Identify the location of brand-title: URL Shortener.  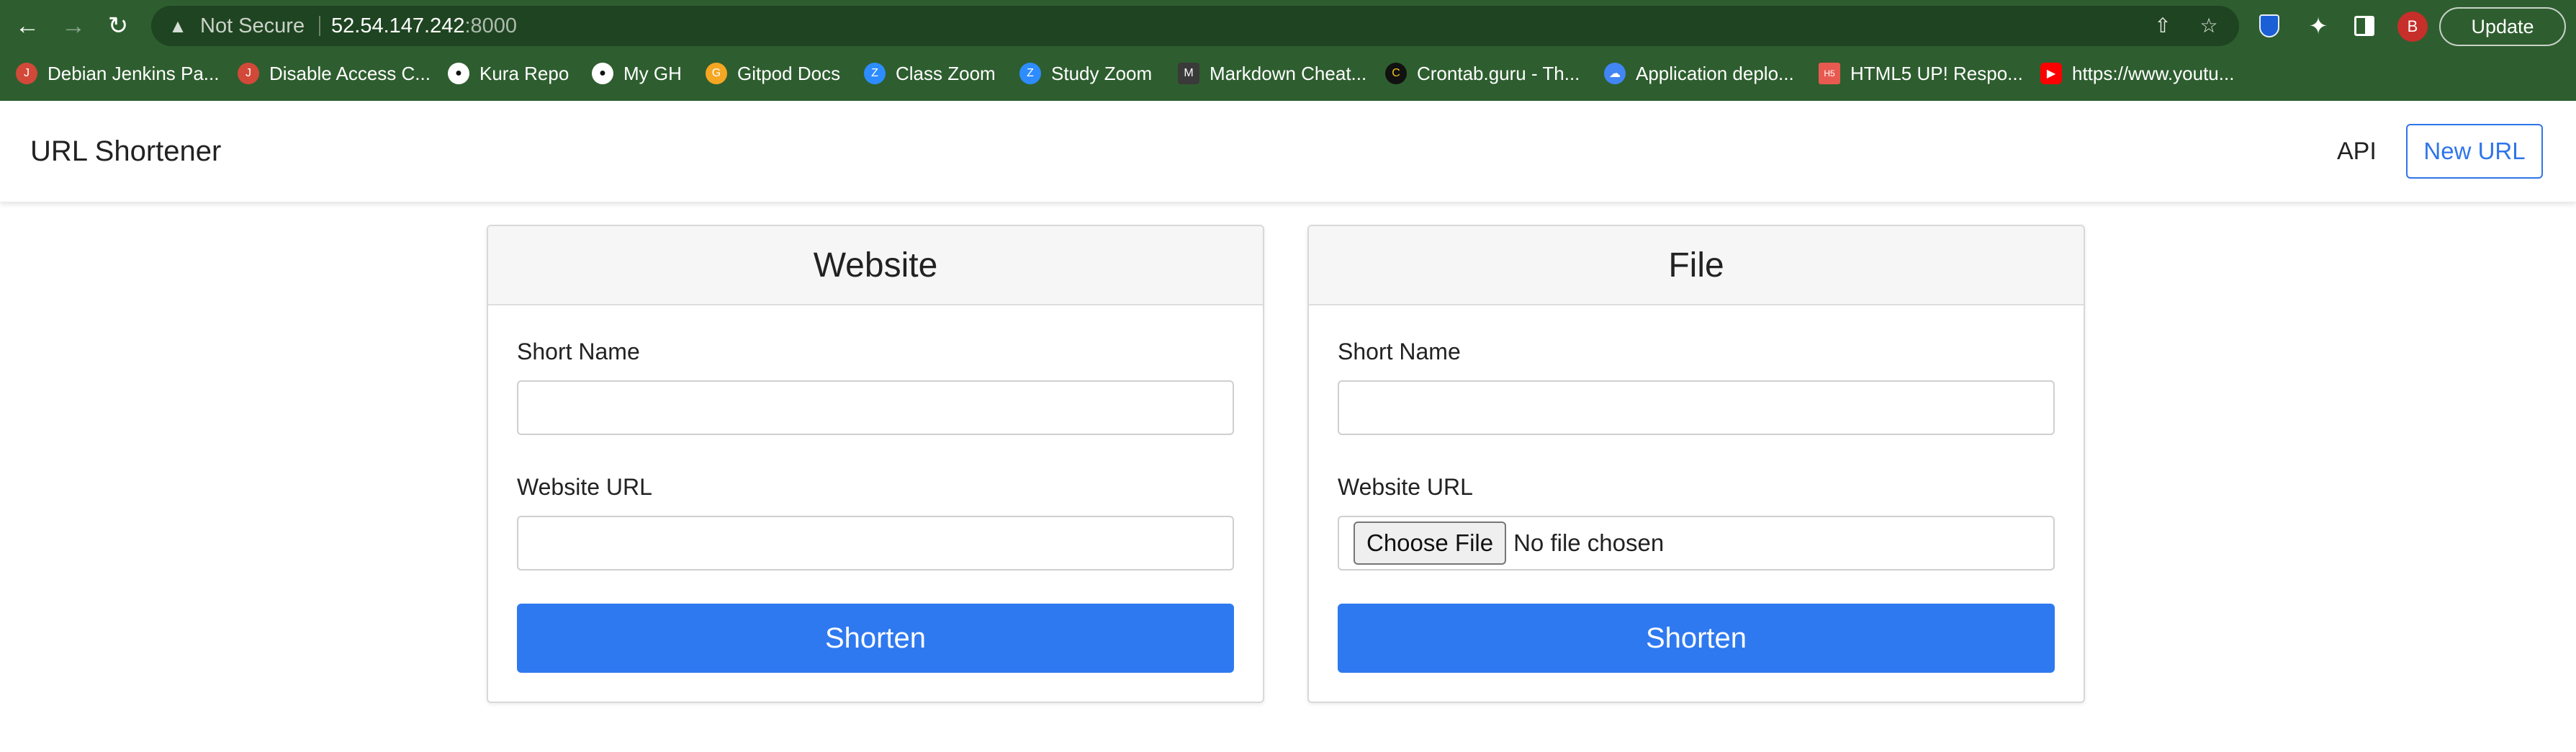
(125, 151).